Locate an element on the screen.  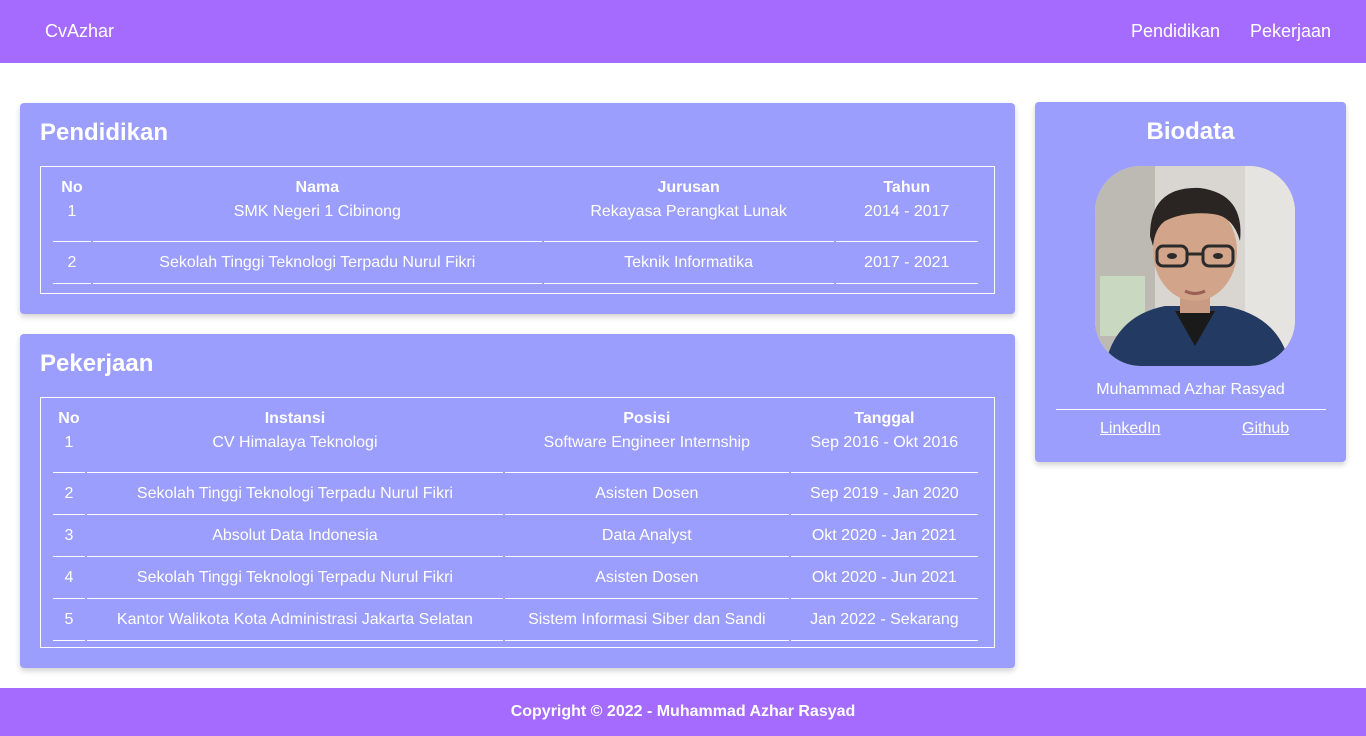
github-link: Github is located at coordinates (1265, 429).